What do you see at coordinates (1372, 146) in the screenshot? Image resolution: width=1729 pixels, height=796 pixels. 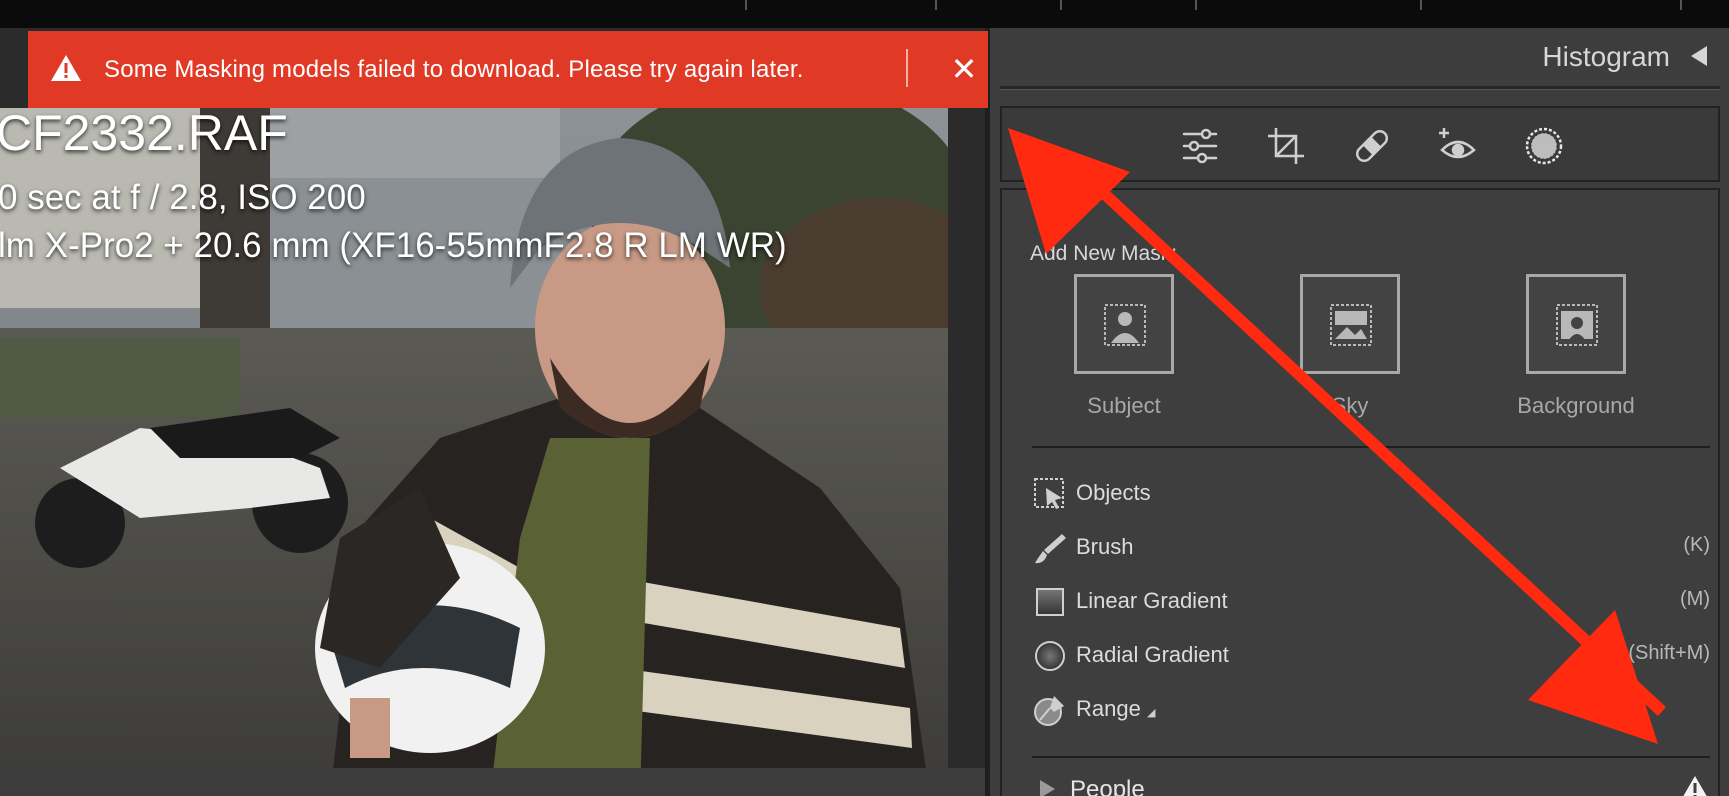 I see `bandage-icon` at bounding box center [1372, 146].